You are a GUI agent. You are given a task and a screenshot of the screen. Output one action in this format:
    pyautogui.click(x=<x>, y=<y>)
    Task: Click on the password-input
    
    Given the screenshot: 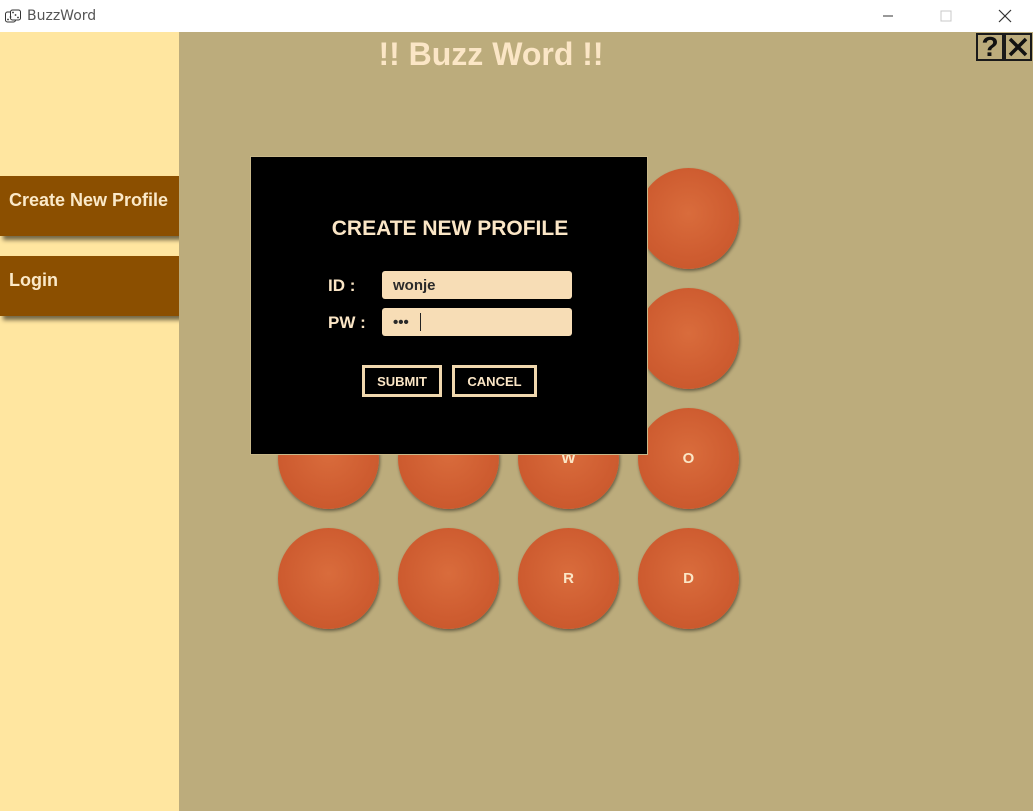 What is the action you would take?
    pyautogui.click(x=477, y=322)
    